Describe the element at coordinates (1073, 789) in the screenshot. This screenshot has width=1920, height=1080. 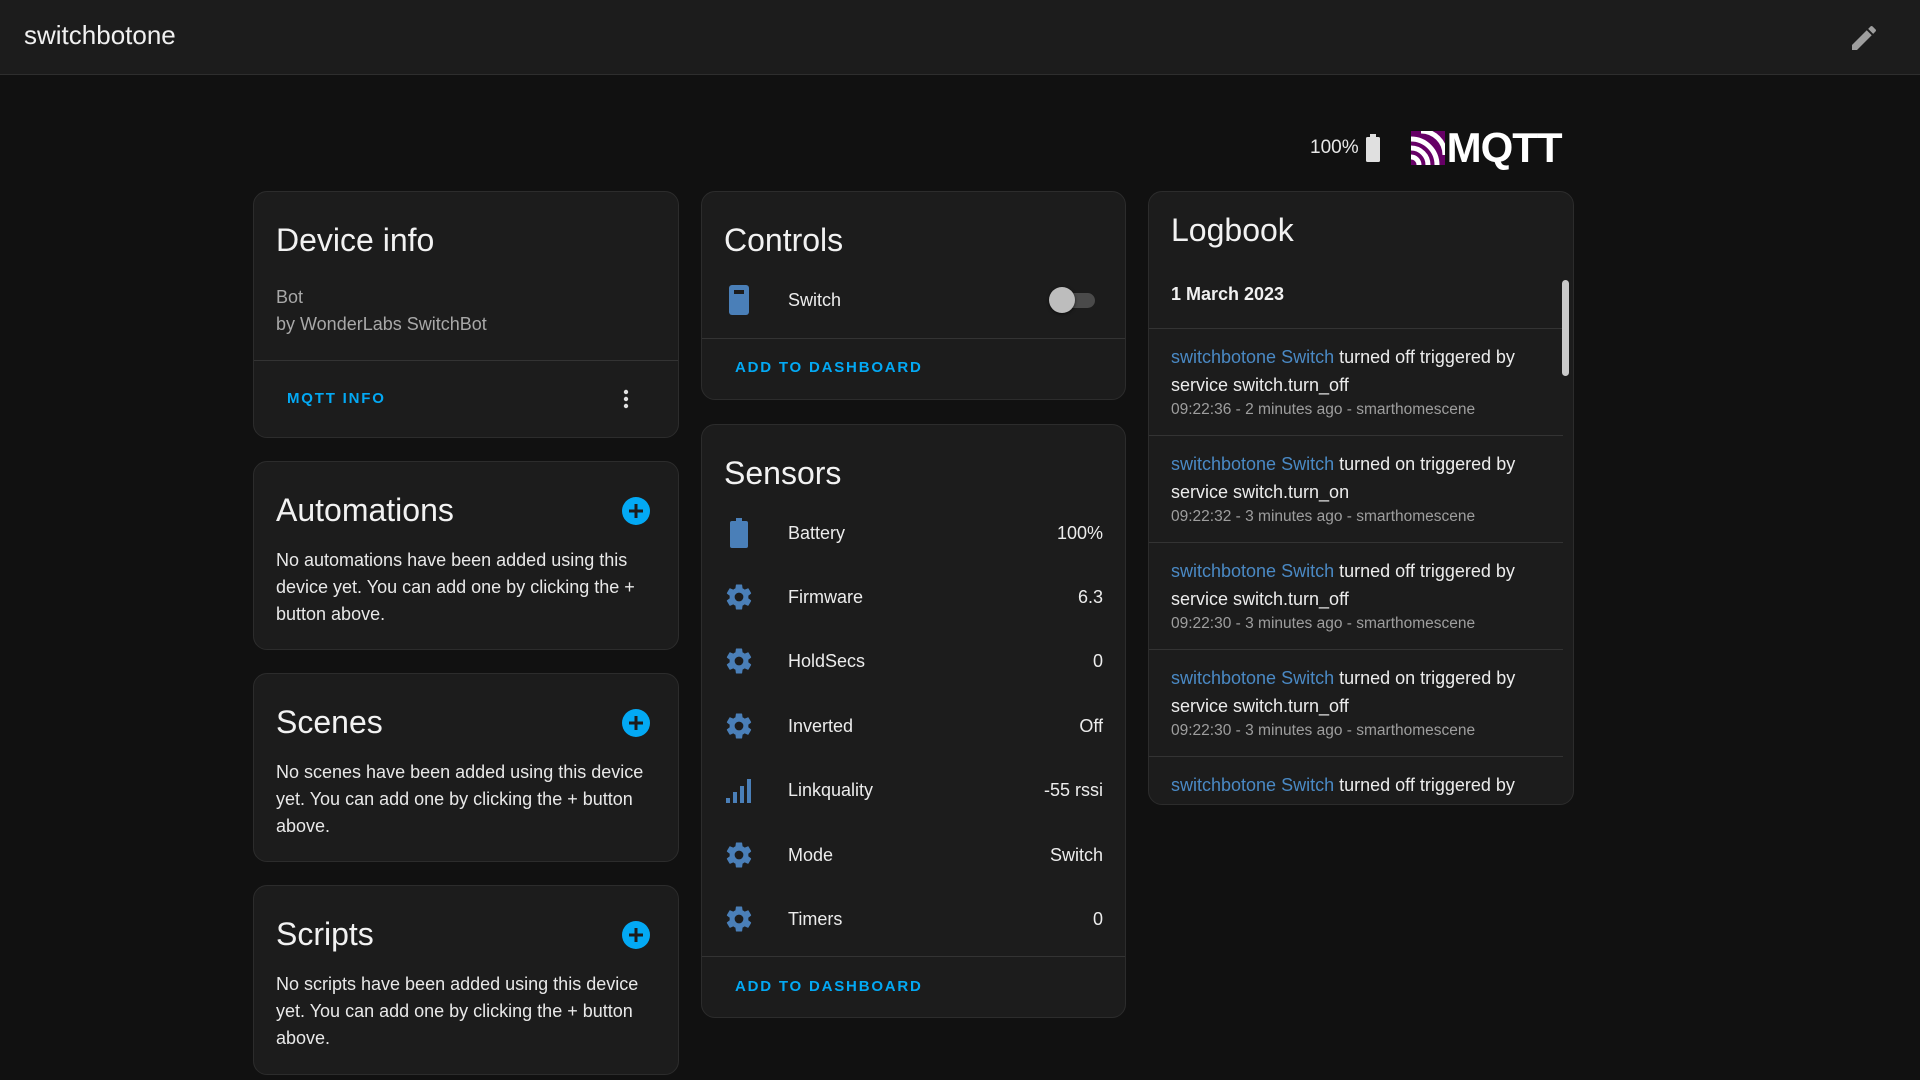
I see `sensor-value: -55 rssi` at that location.